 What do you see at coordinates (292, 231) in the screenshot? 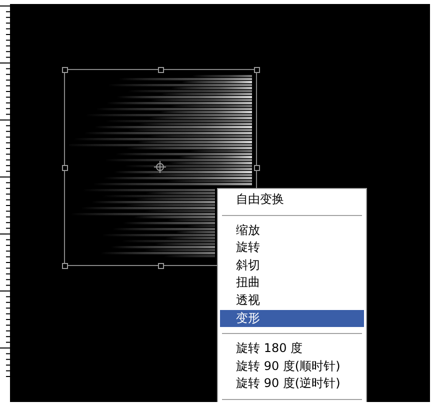
I see `menu-item: 缩放` at bounding box center [292, 231].